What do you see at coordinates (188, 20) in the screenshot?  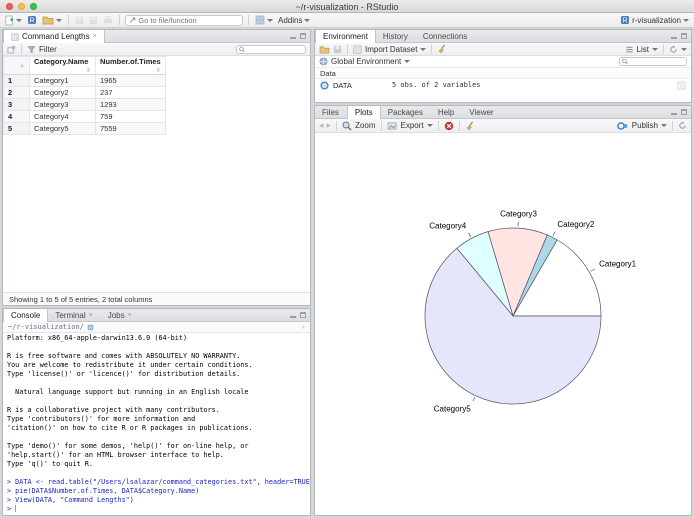 I see `goto-input` at bounding box center [188, 20].